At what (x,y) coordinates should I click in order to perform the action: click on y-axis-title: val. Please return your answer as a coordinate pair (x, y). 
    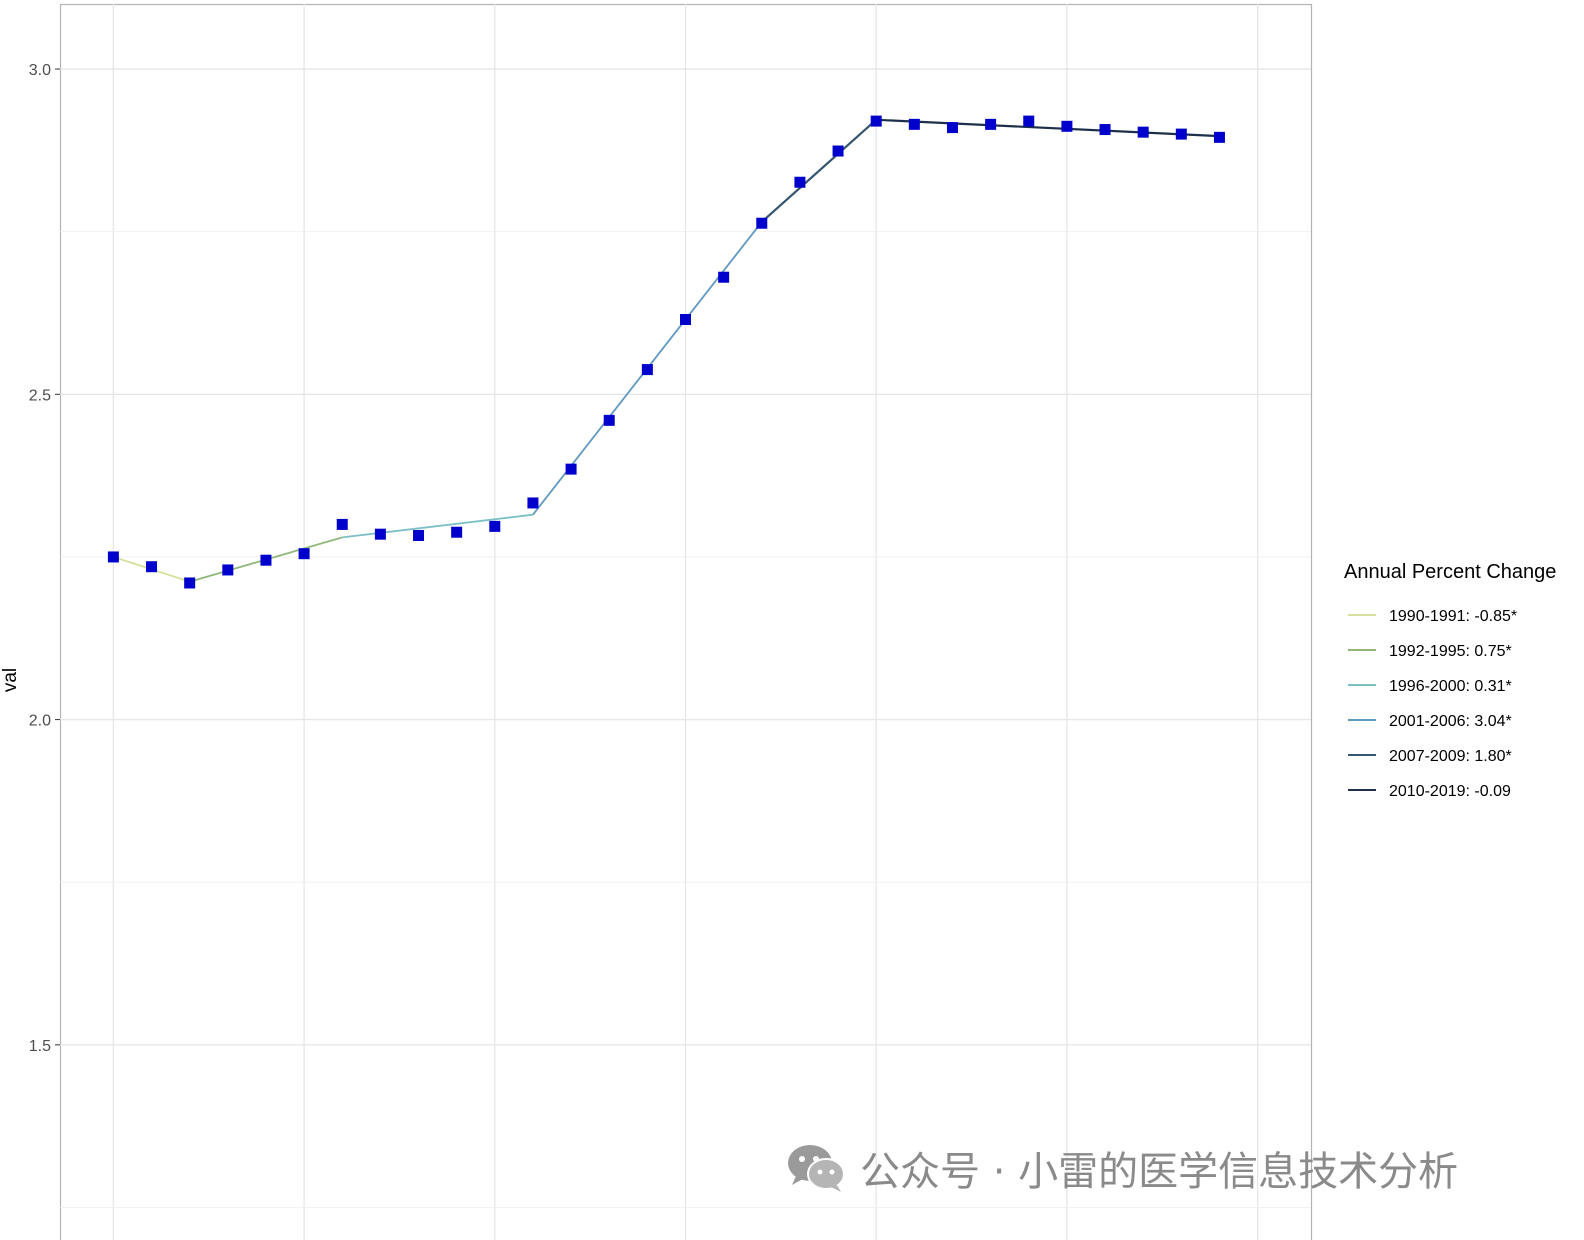
    Looking at the image, I should click on (10, 680).